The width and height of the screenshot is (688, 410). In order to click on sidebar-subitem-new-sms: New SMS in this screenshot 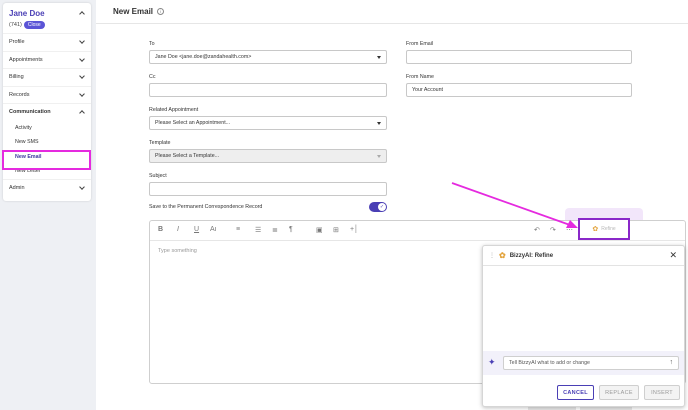, I will do `click(47, 142)`.